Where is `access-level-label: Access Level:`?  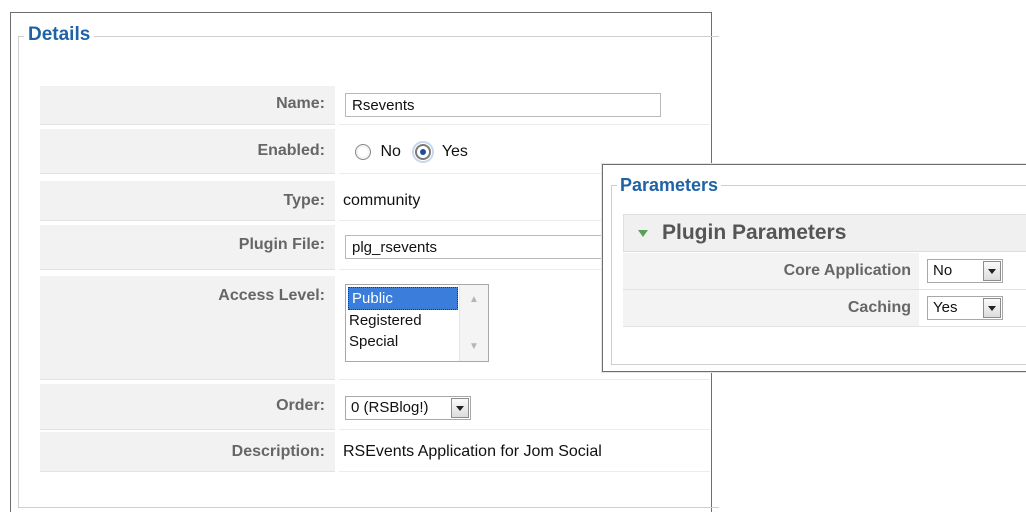 access-level-label: Access Level: is located at coordinates (187, 328).